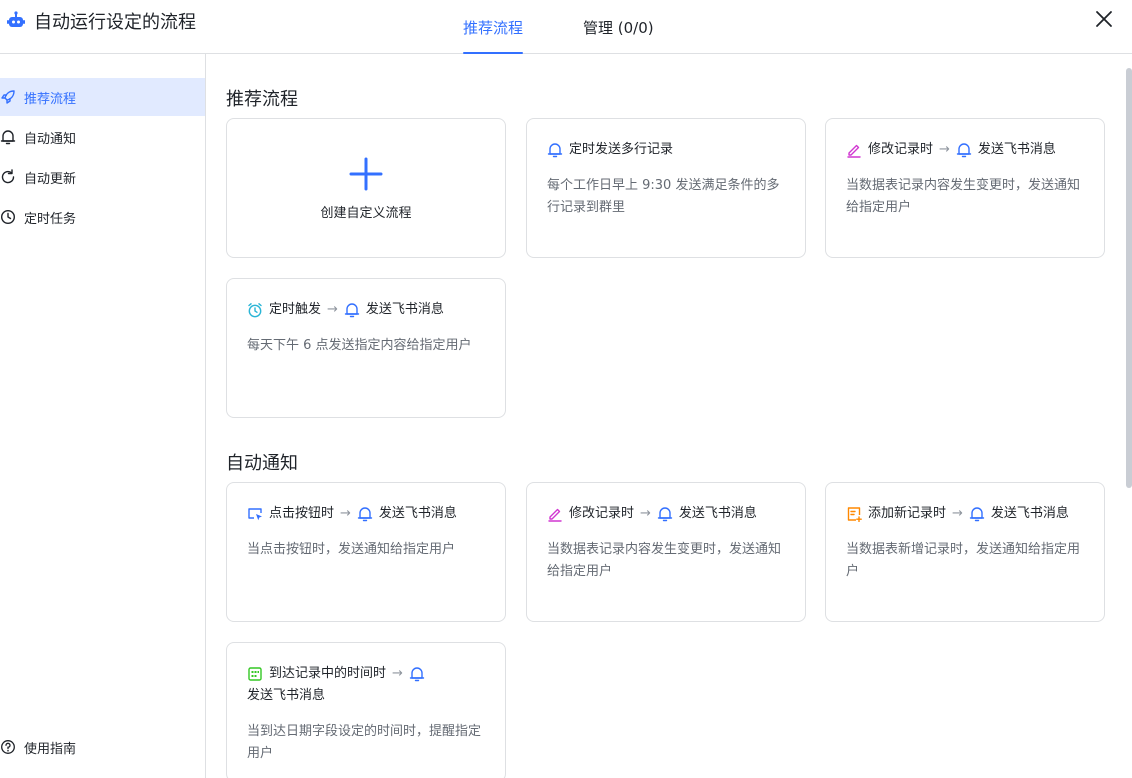  Describe the element at coordinates (16, 19) in the screenshot. I see `robot-icon` at that location.